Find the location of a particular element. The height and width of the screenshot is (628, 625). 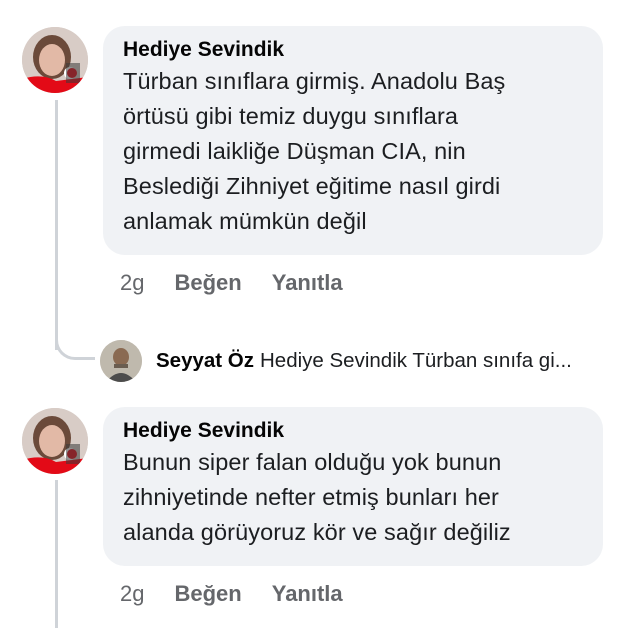

comment-text-line: zihniyetinde nefter etmiş bunları her is located at coordinates (311, 497).